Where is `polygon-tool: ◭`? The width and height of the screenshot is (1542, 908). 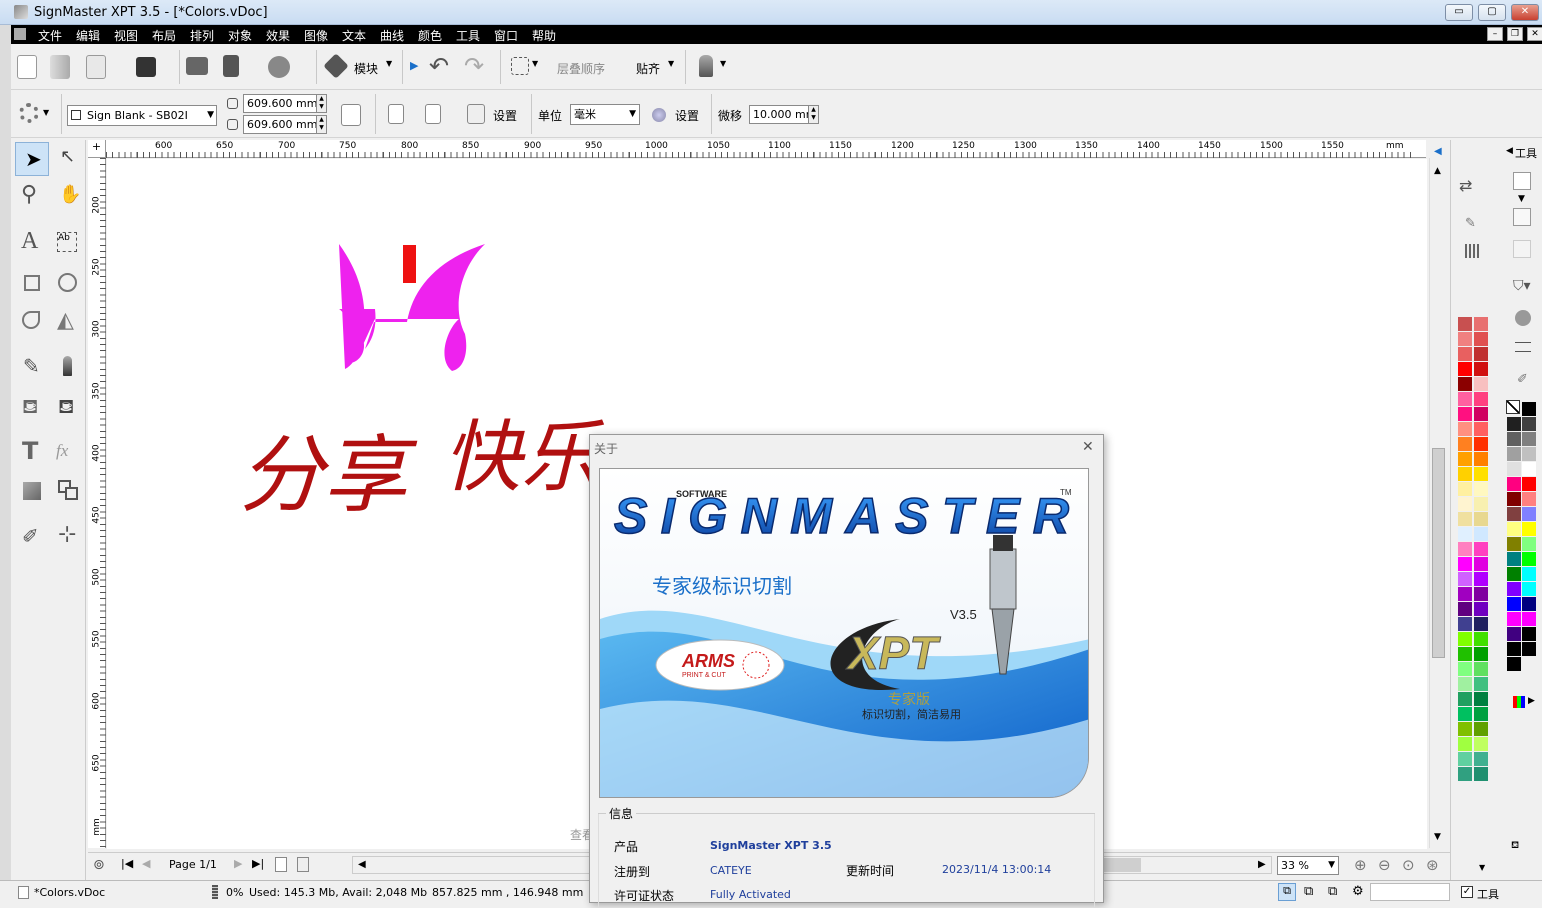 polygon-tool: ◭ is located at coordinates (68, 321).